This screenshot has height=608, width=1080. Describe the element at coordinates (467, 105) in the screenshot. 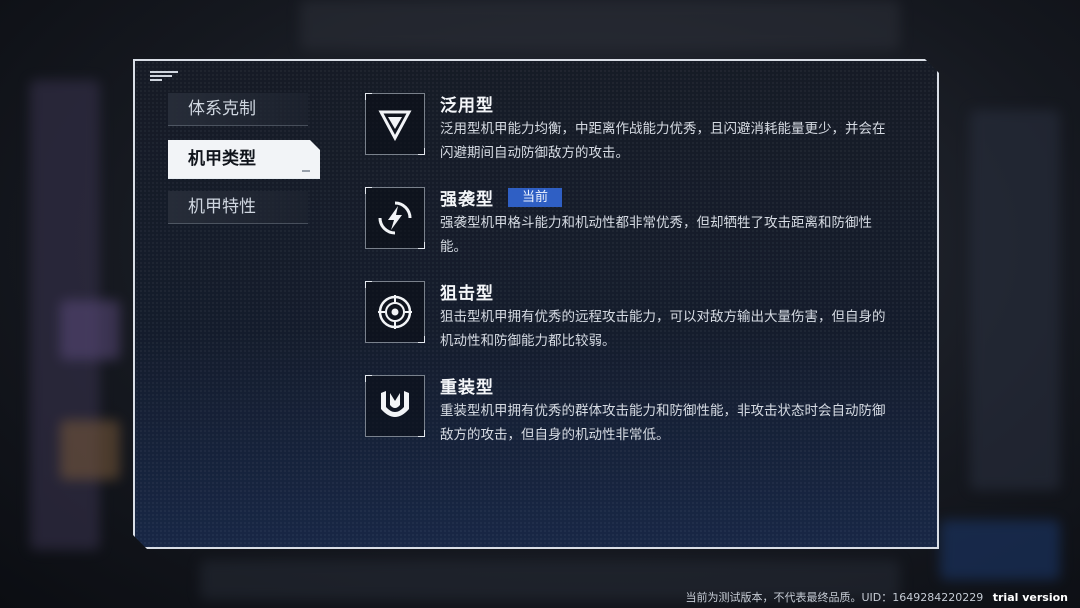

I see `type-title: 泛用型` at that location.